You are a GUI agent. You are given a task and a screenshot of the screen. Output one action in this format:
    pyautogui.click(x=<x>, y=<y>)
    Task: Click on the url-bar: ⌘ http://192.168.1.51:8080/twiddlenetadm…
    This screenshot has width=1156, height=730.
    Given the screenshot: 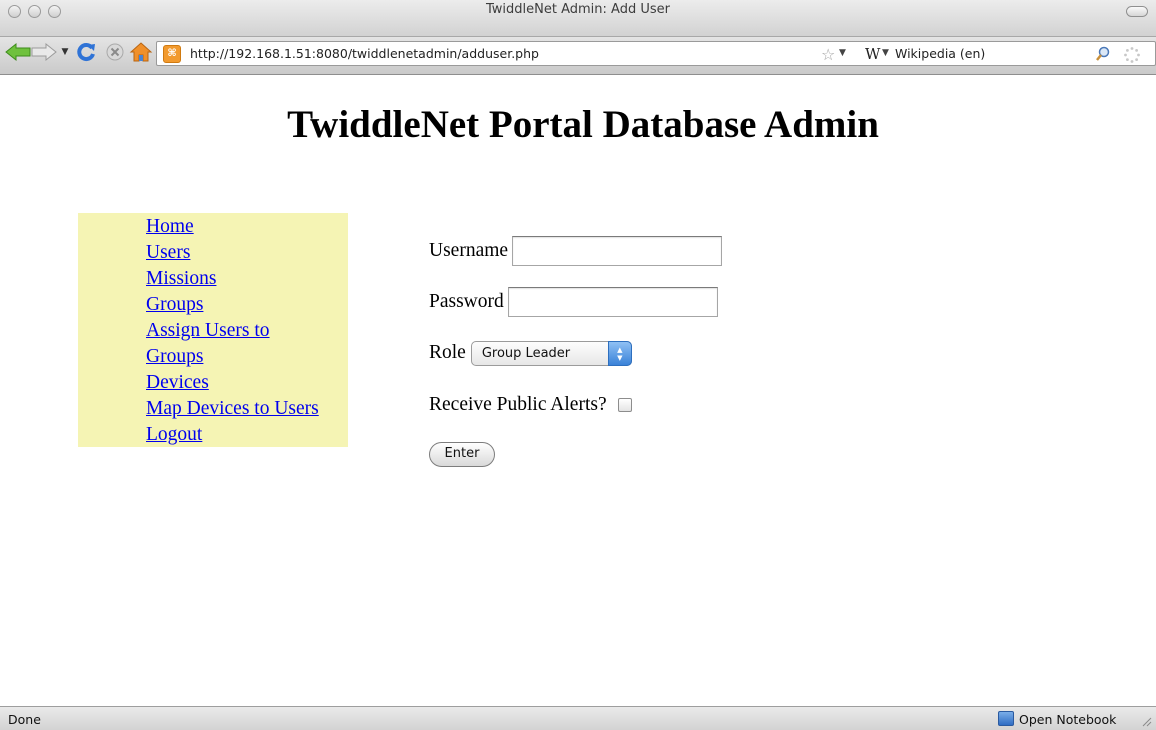 What is the action you would take?
    pyautogui.click(x=656, y=53)
    